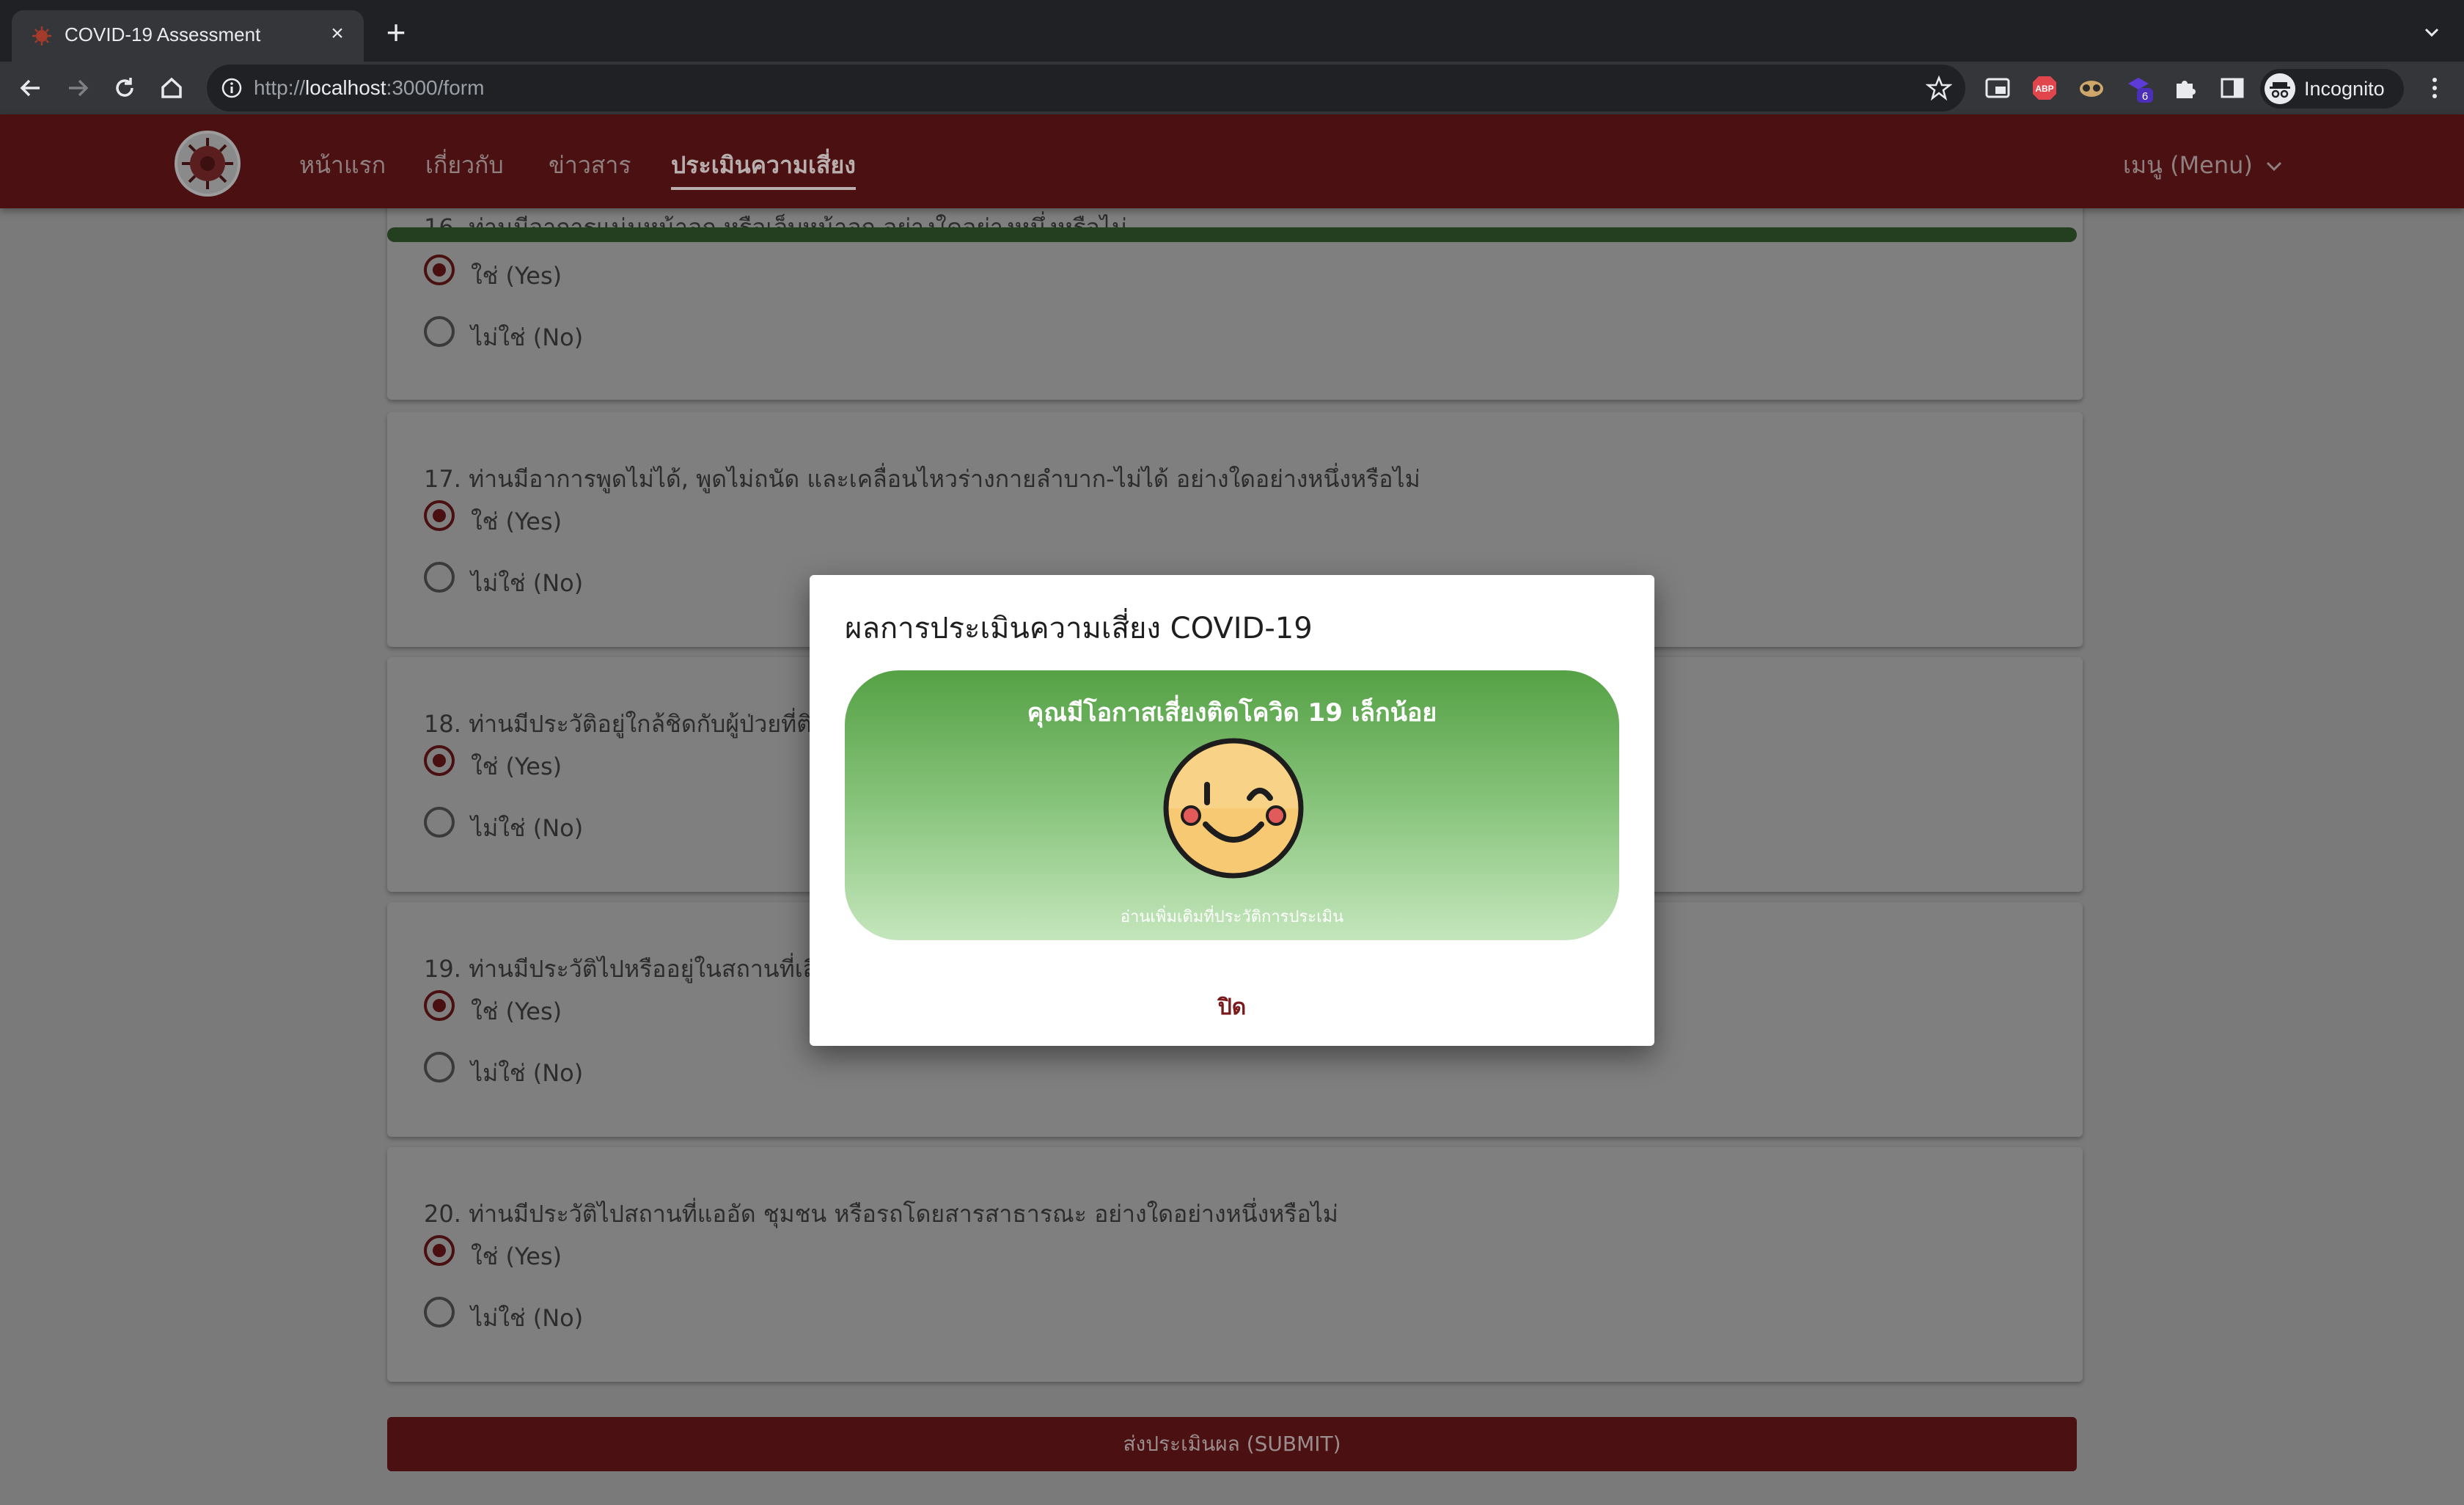 Image resolution: width=2464 pixels, height=1505 pixels. I want to click on forward-arrow-icon, so click(77, 88).